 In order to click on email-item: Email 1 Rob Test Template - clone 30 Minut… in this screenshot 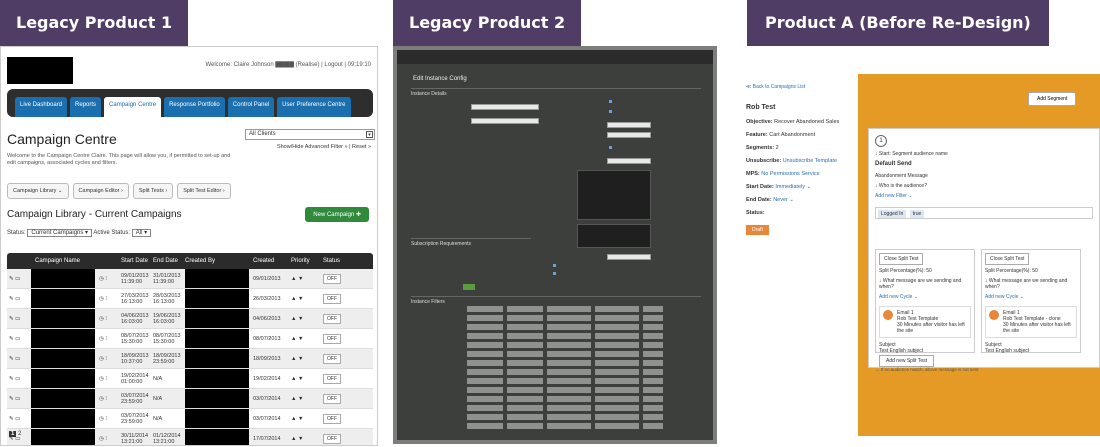, I will do `click(1031, 322)`.